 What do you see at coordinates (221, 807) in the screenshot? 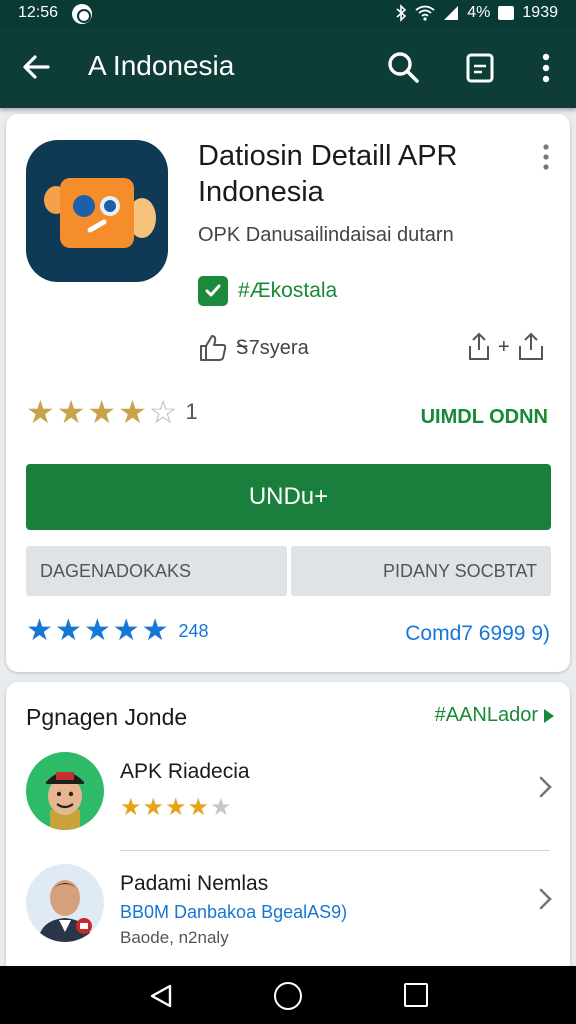
I see `empty-star-icon: ★` at bounding box center [221, 807].